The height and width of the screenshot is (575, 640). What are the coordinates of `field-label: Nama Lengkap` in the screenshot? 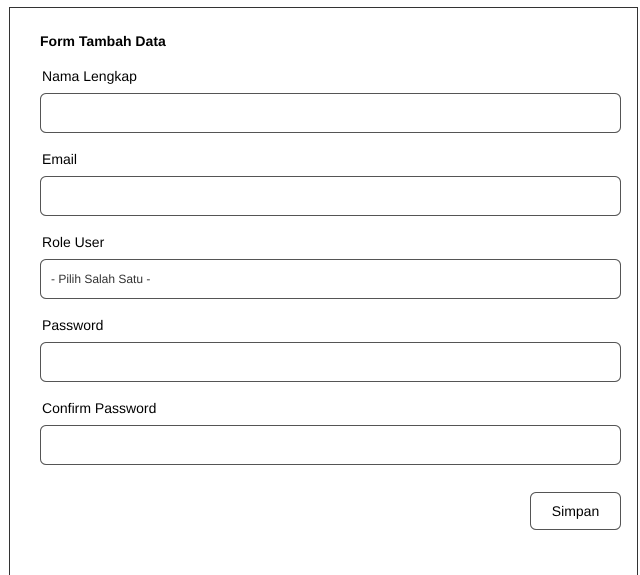 It's located at (90, 76).